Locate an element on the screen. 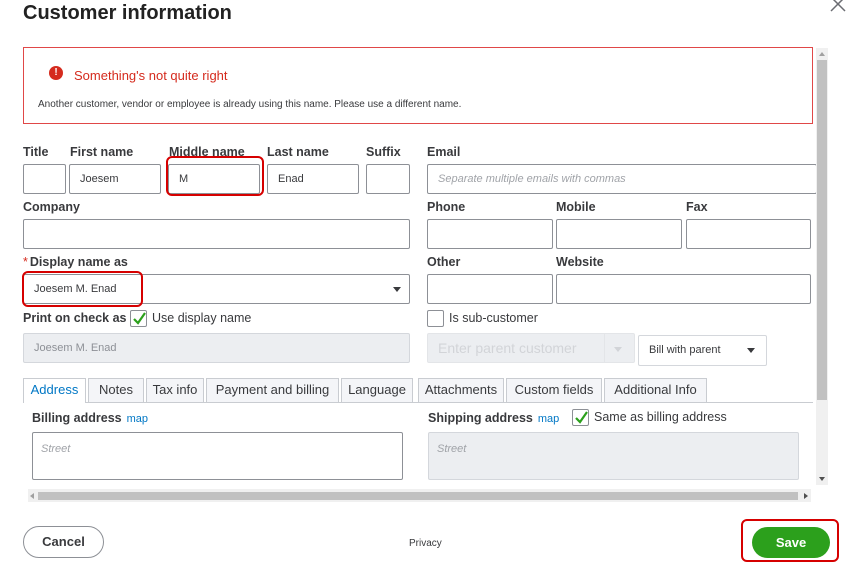 The image size is (868, 576). mobile-input is located at coordinates (619, 234).